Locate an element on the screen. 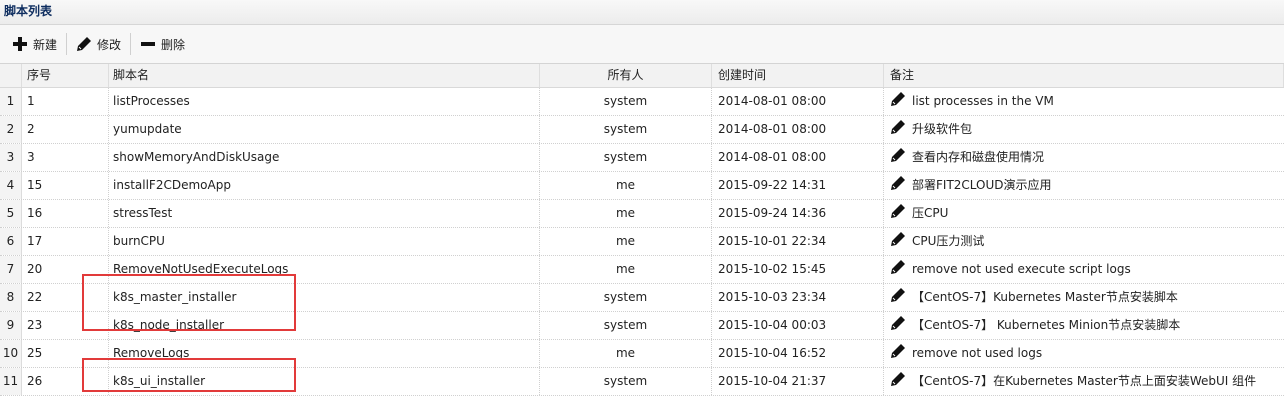 This screenshot has width=1284, height=408. row-number: 11 is located at coordinates (11, 381).